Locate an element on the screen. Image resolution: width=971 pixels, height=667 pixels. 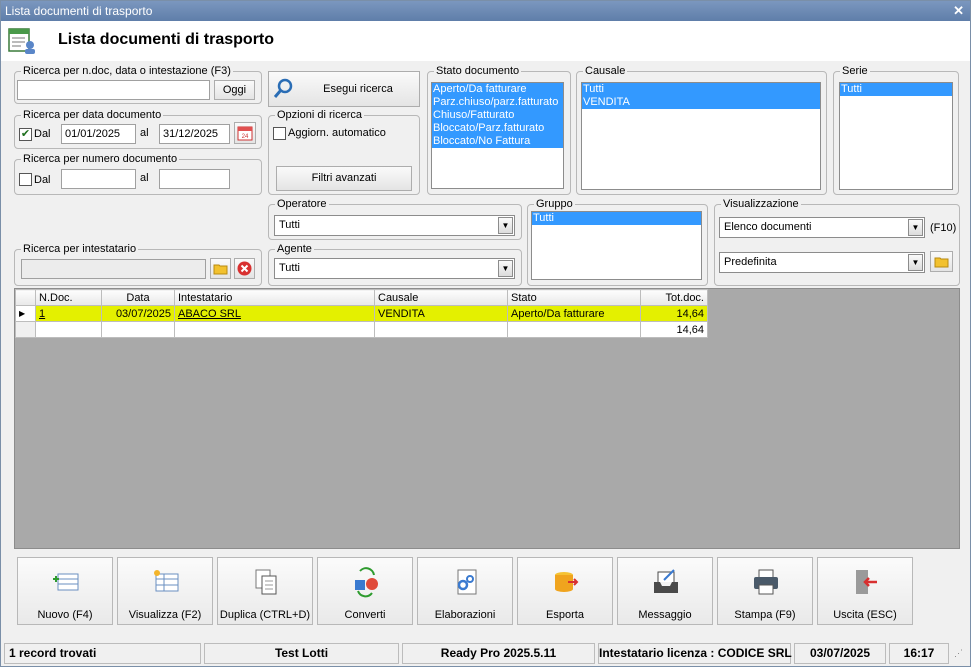
esegui-ricerca-button: Esegui ricerca is located at coordinates (344, 89).